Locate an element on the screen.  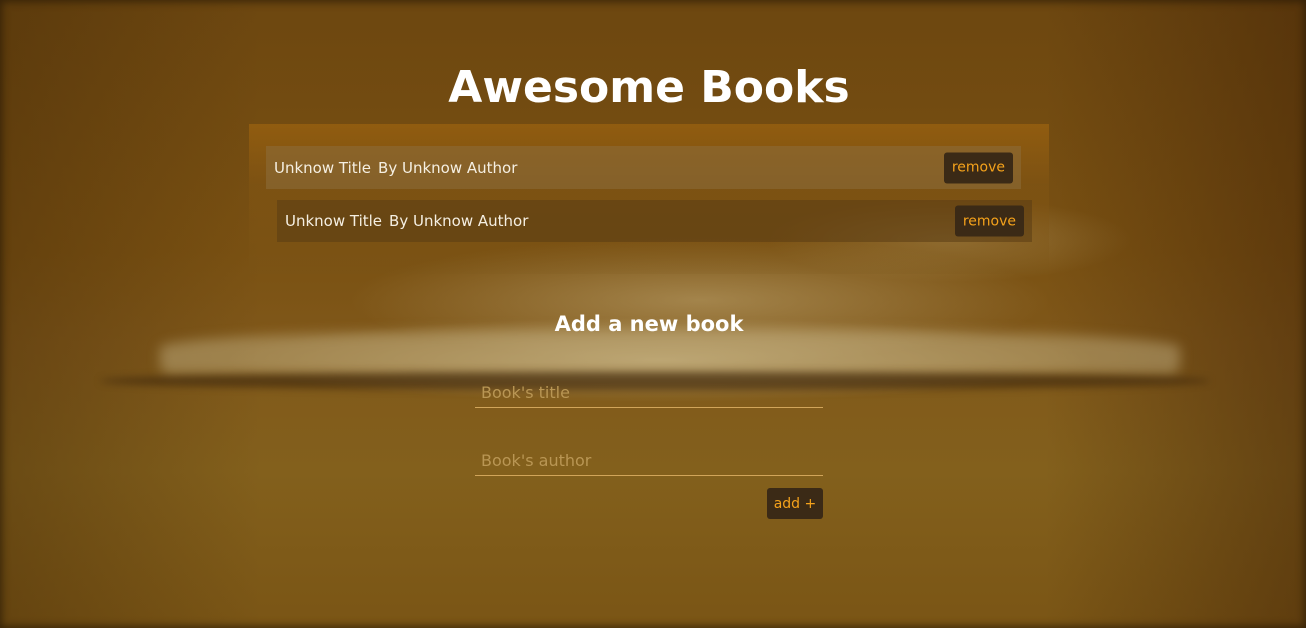
book-title-input is located at coordinates (649, 393).